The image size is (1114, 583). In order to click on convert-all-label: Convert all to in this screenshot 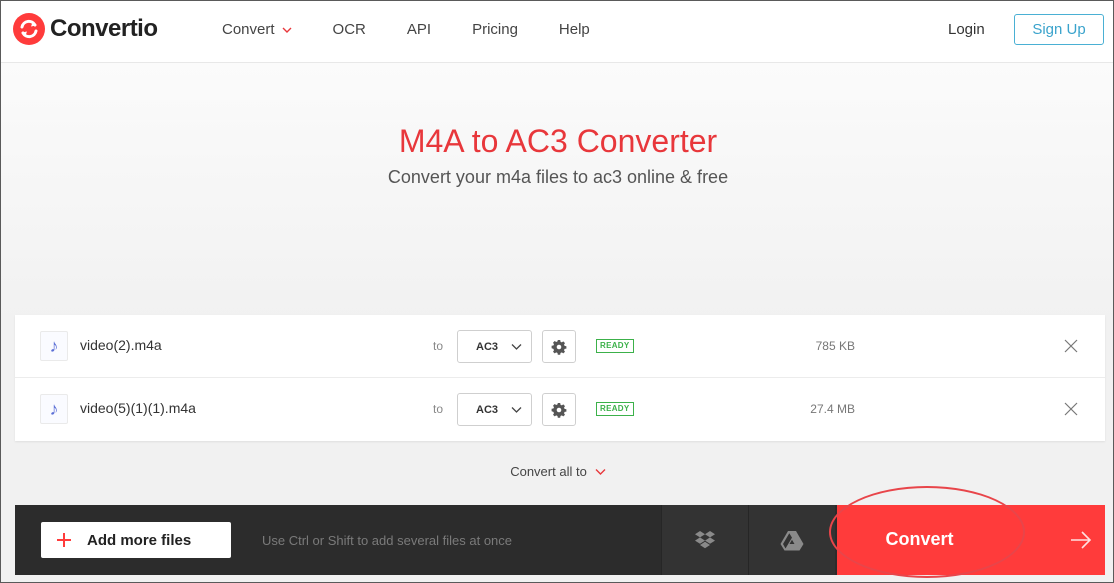, I will do `click(548, 471)`.